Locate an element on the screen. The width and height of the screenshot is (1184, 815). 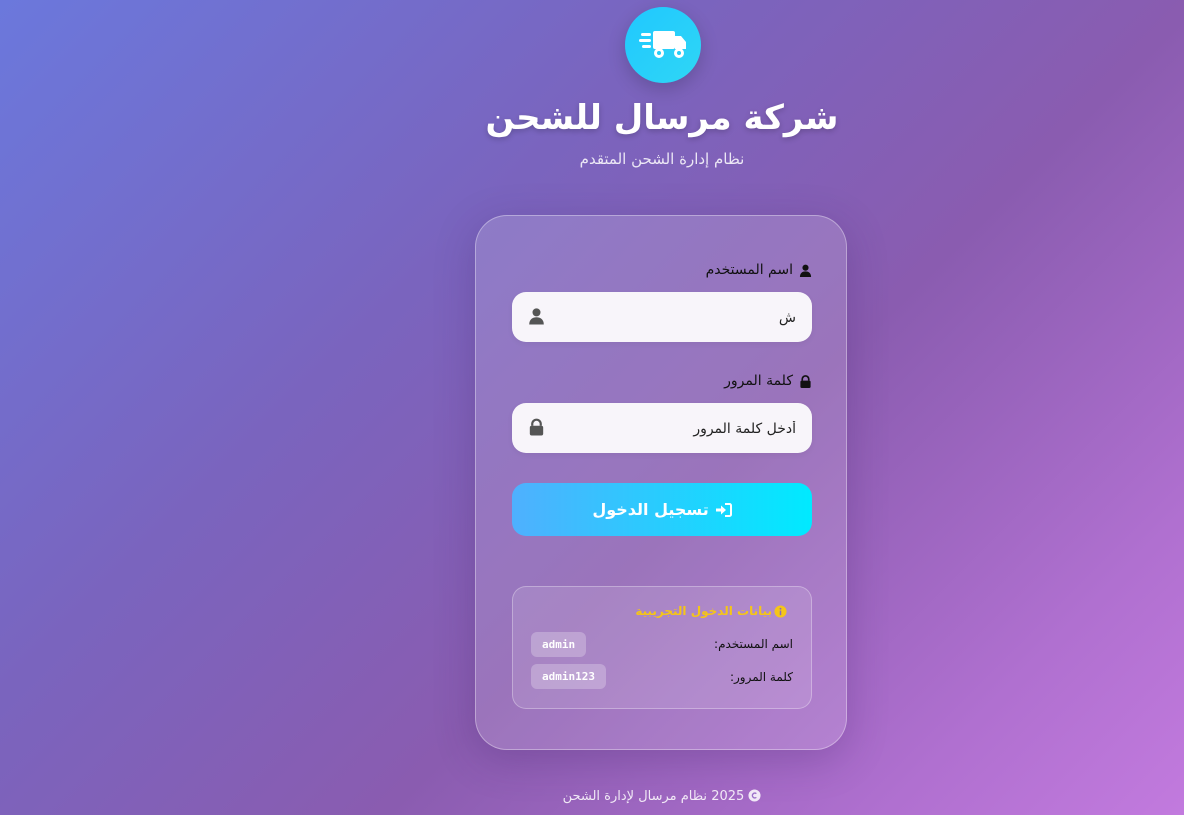
footer-text: 2025 نظام مرسال لإدارة الشحن is located at coordinates (653, 796).